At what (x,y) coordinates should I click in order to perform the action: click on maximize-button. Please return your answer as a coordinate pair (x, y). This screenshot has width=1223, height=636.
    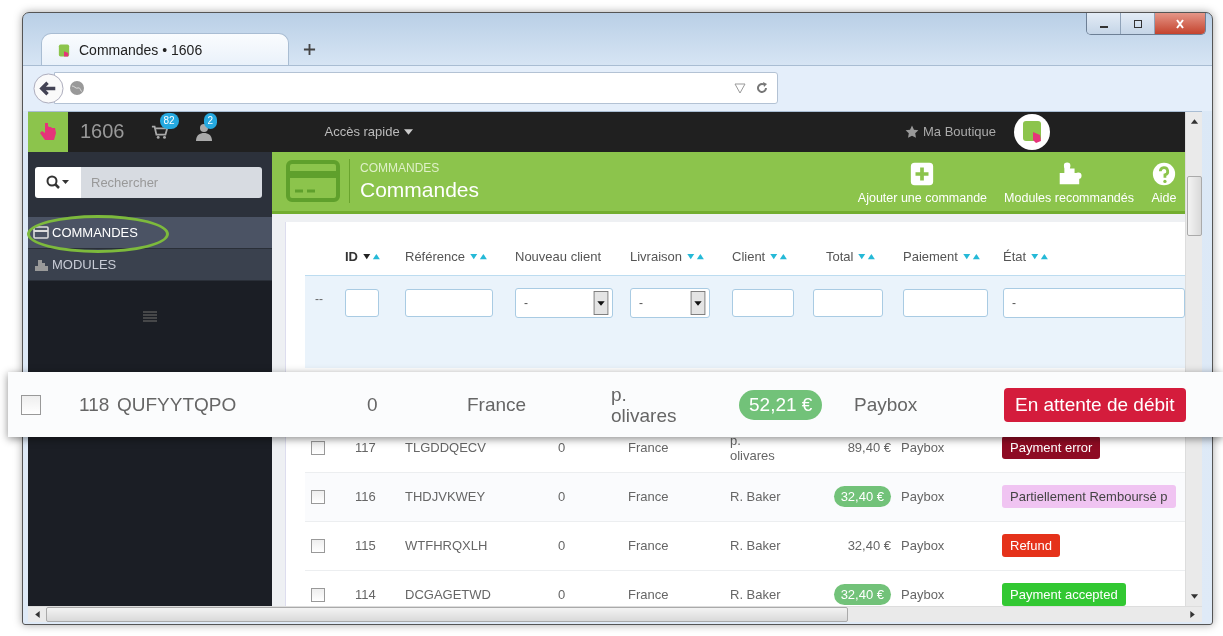
    Looking at the image, I should click on (1138, 23).